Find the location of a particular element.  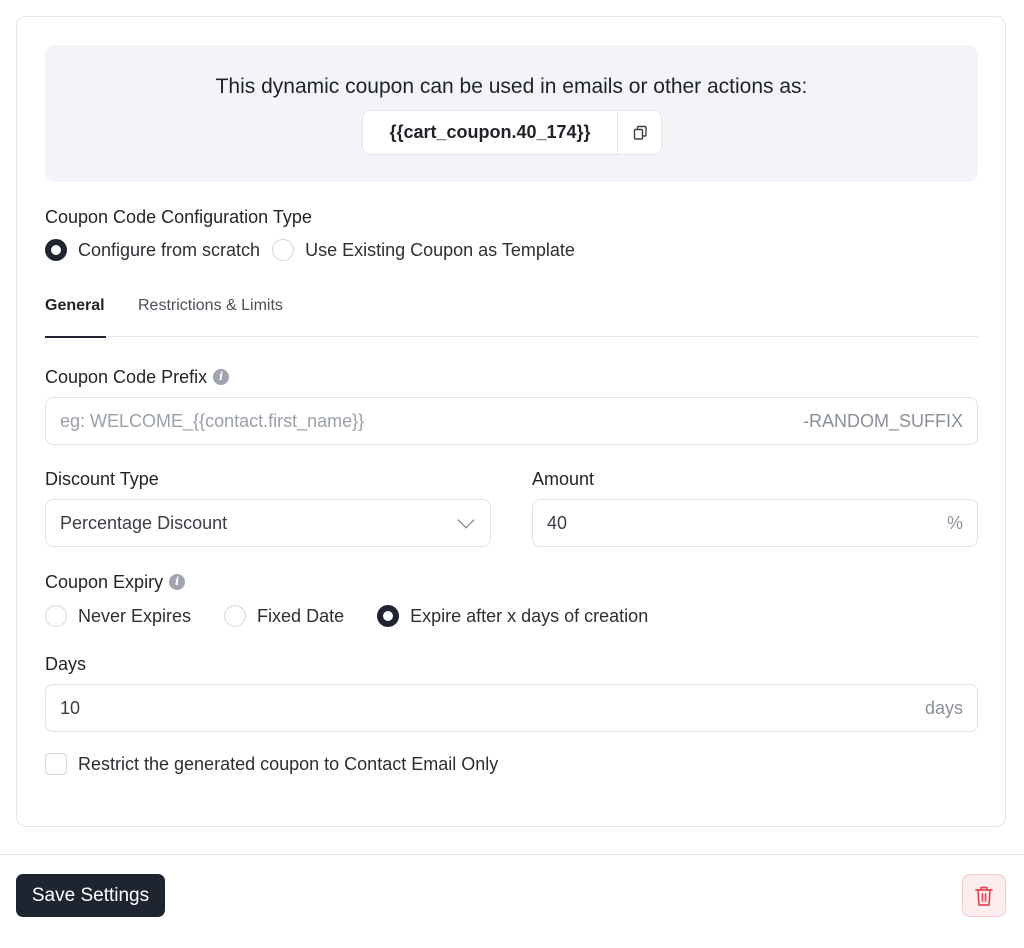

radio-label: Never Expires is located at coordinates (135, 615).